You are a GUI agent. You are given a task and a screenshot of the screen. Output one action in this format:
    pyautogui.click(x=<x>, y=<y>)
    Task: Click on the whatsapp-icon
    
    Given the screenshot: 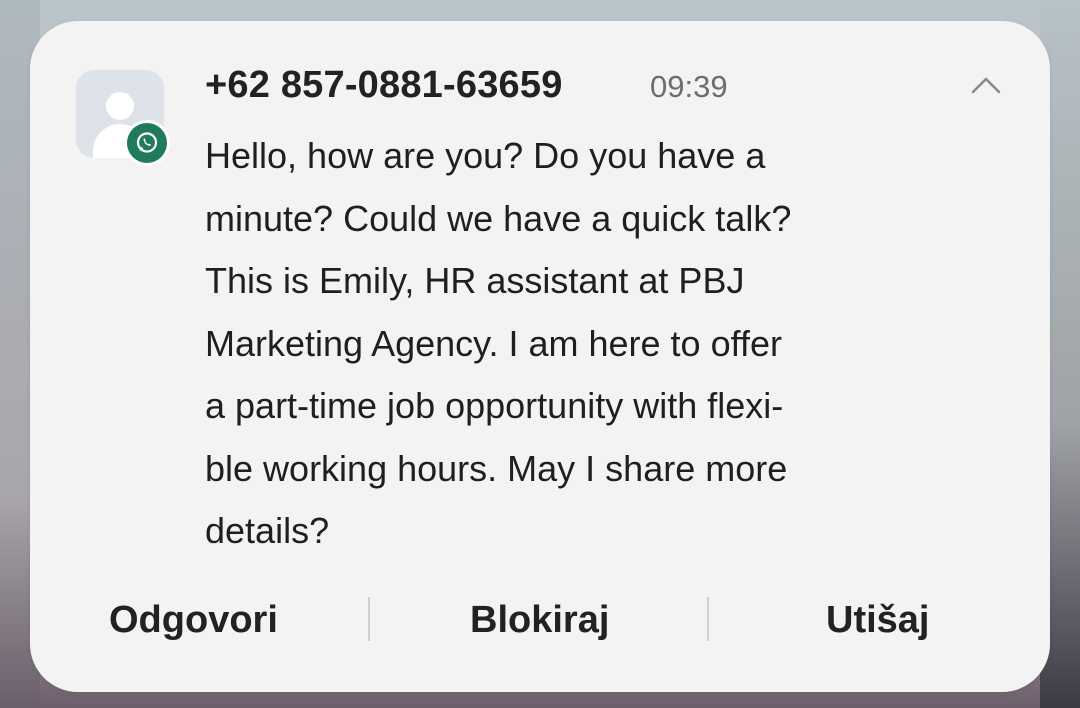 What is the action you would take?
    pyautogui.click(x=147, y=143)
    